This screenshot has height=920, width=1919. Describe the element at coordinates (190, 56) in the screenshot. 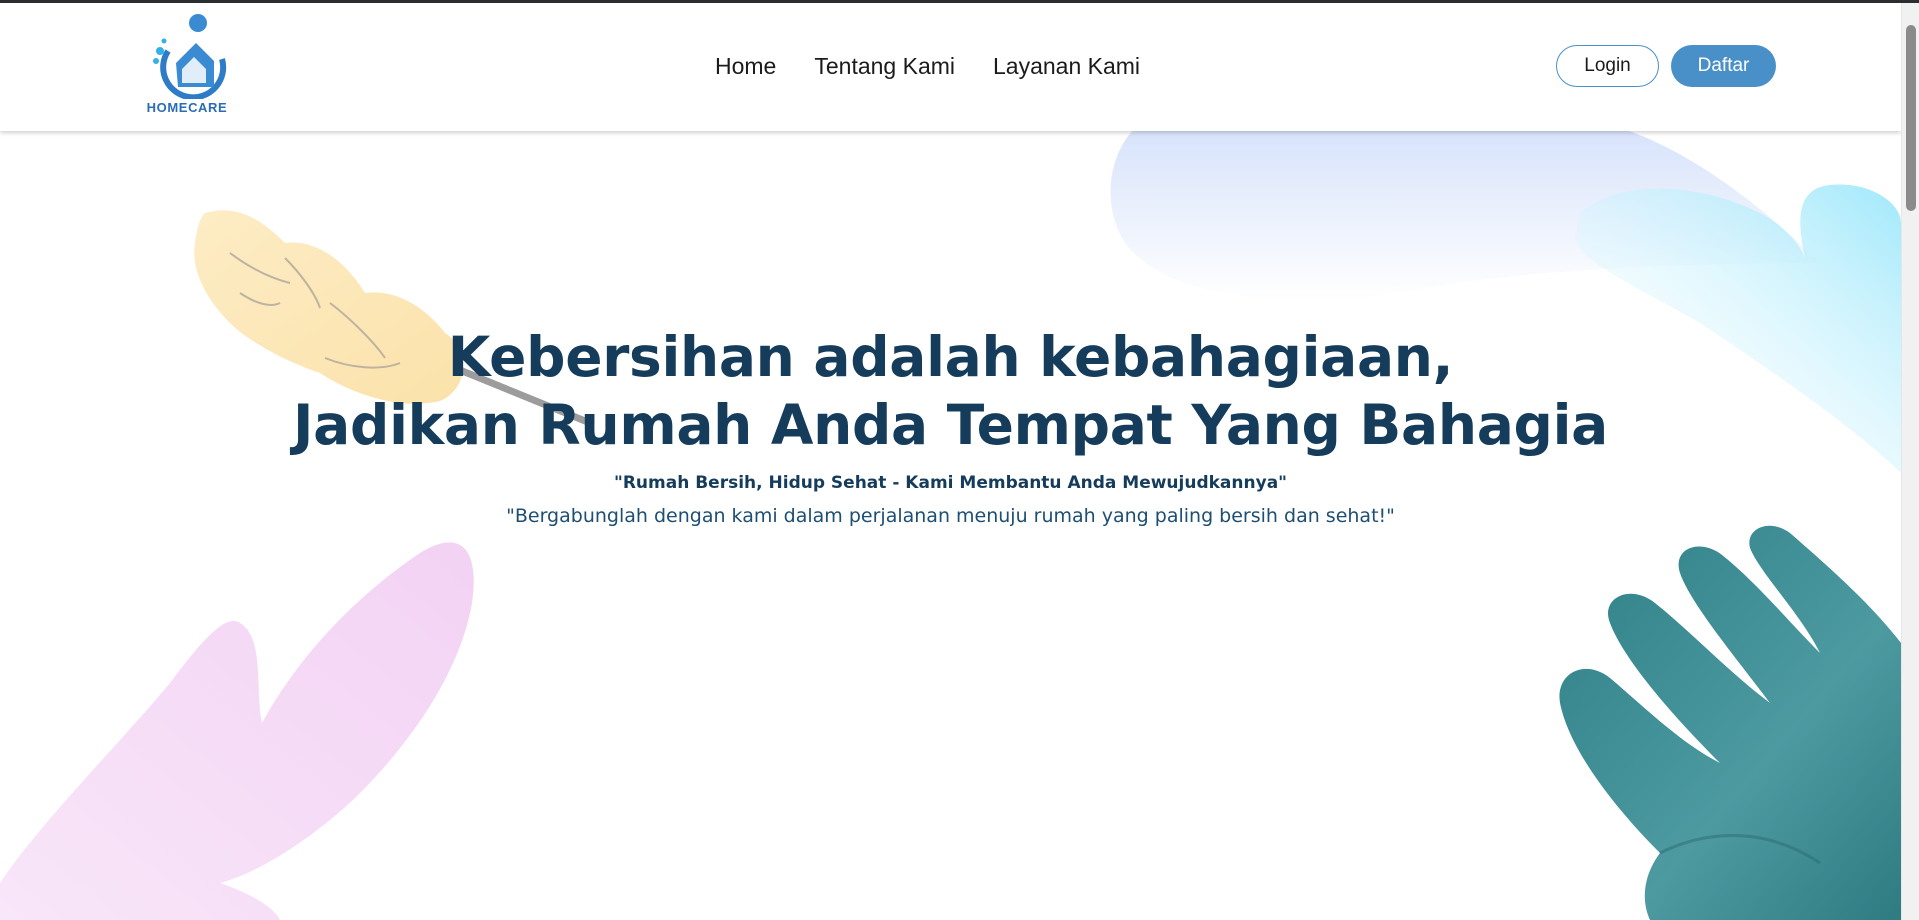

I see `homecare-logo-icon` at that location.